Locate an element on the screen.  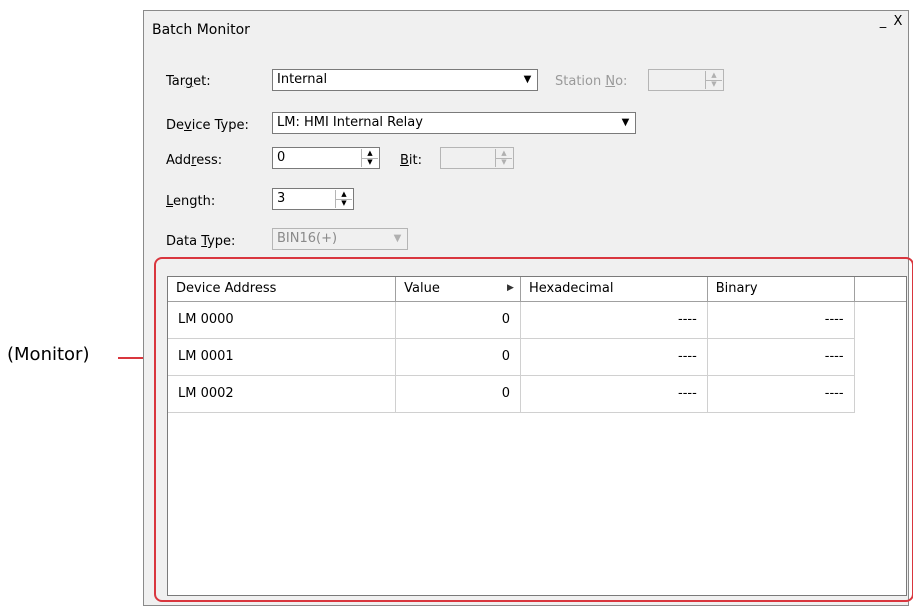
target-value: Internal is located at coordinates (302, 79).